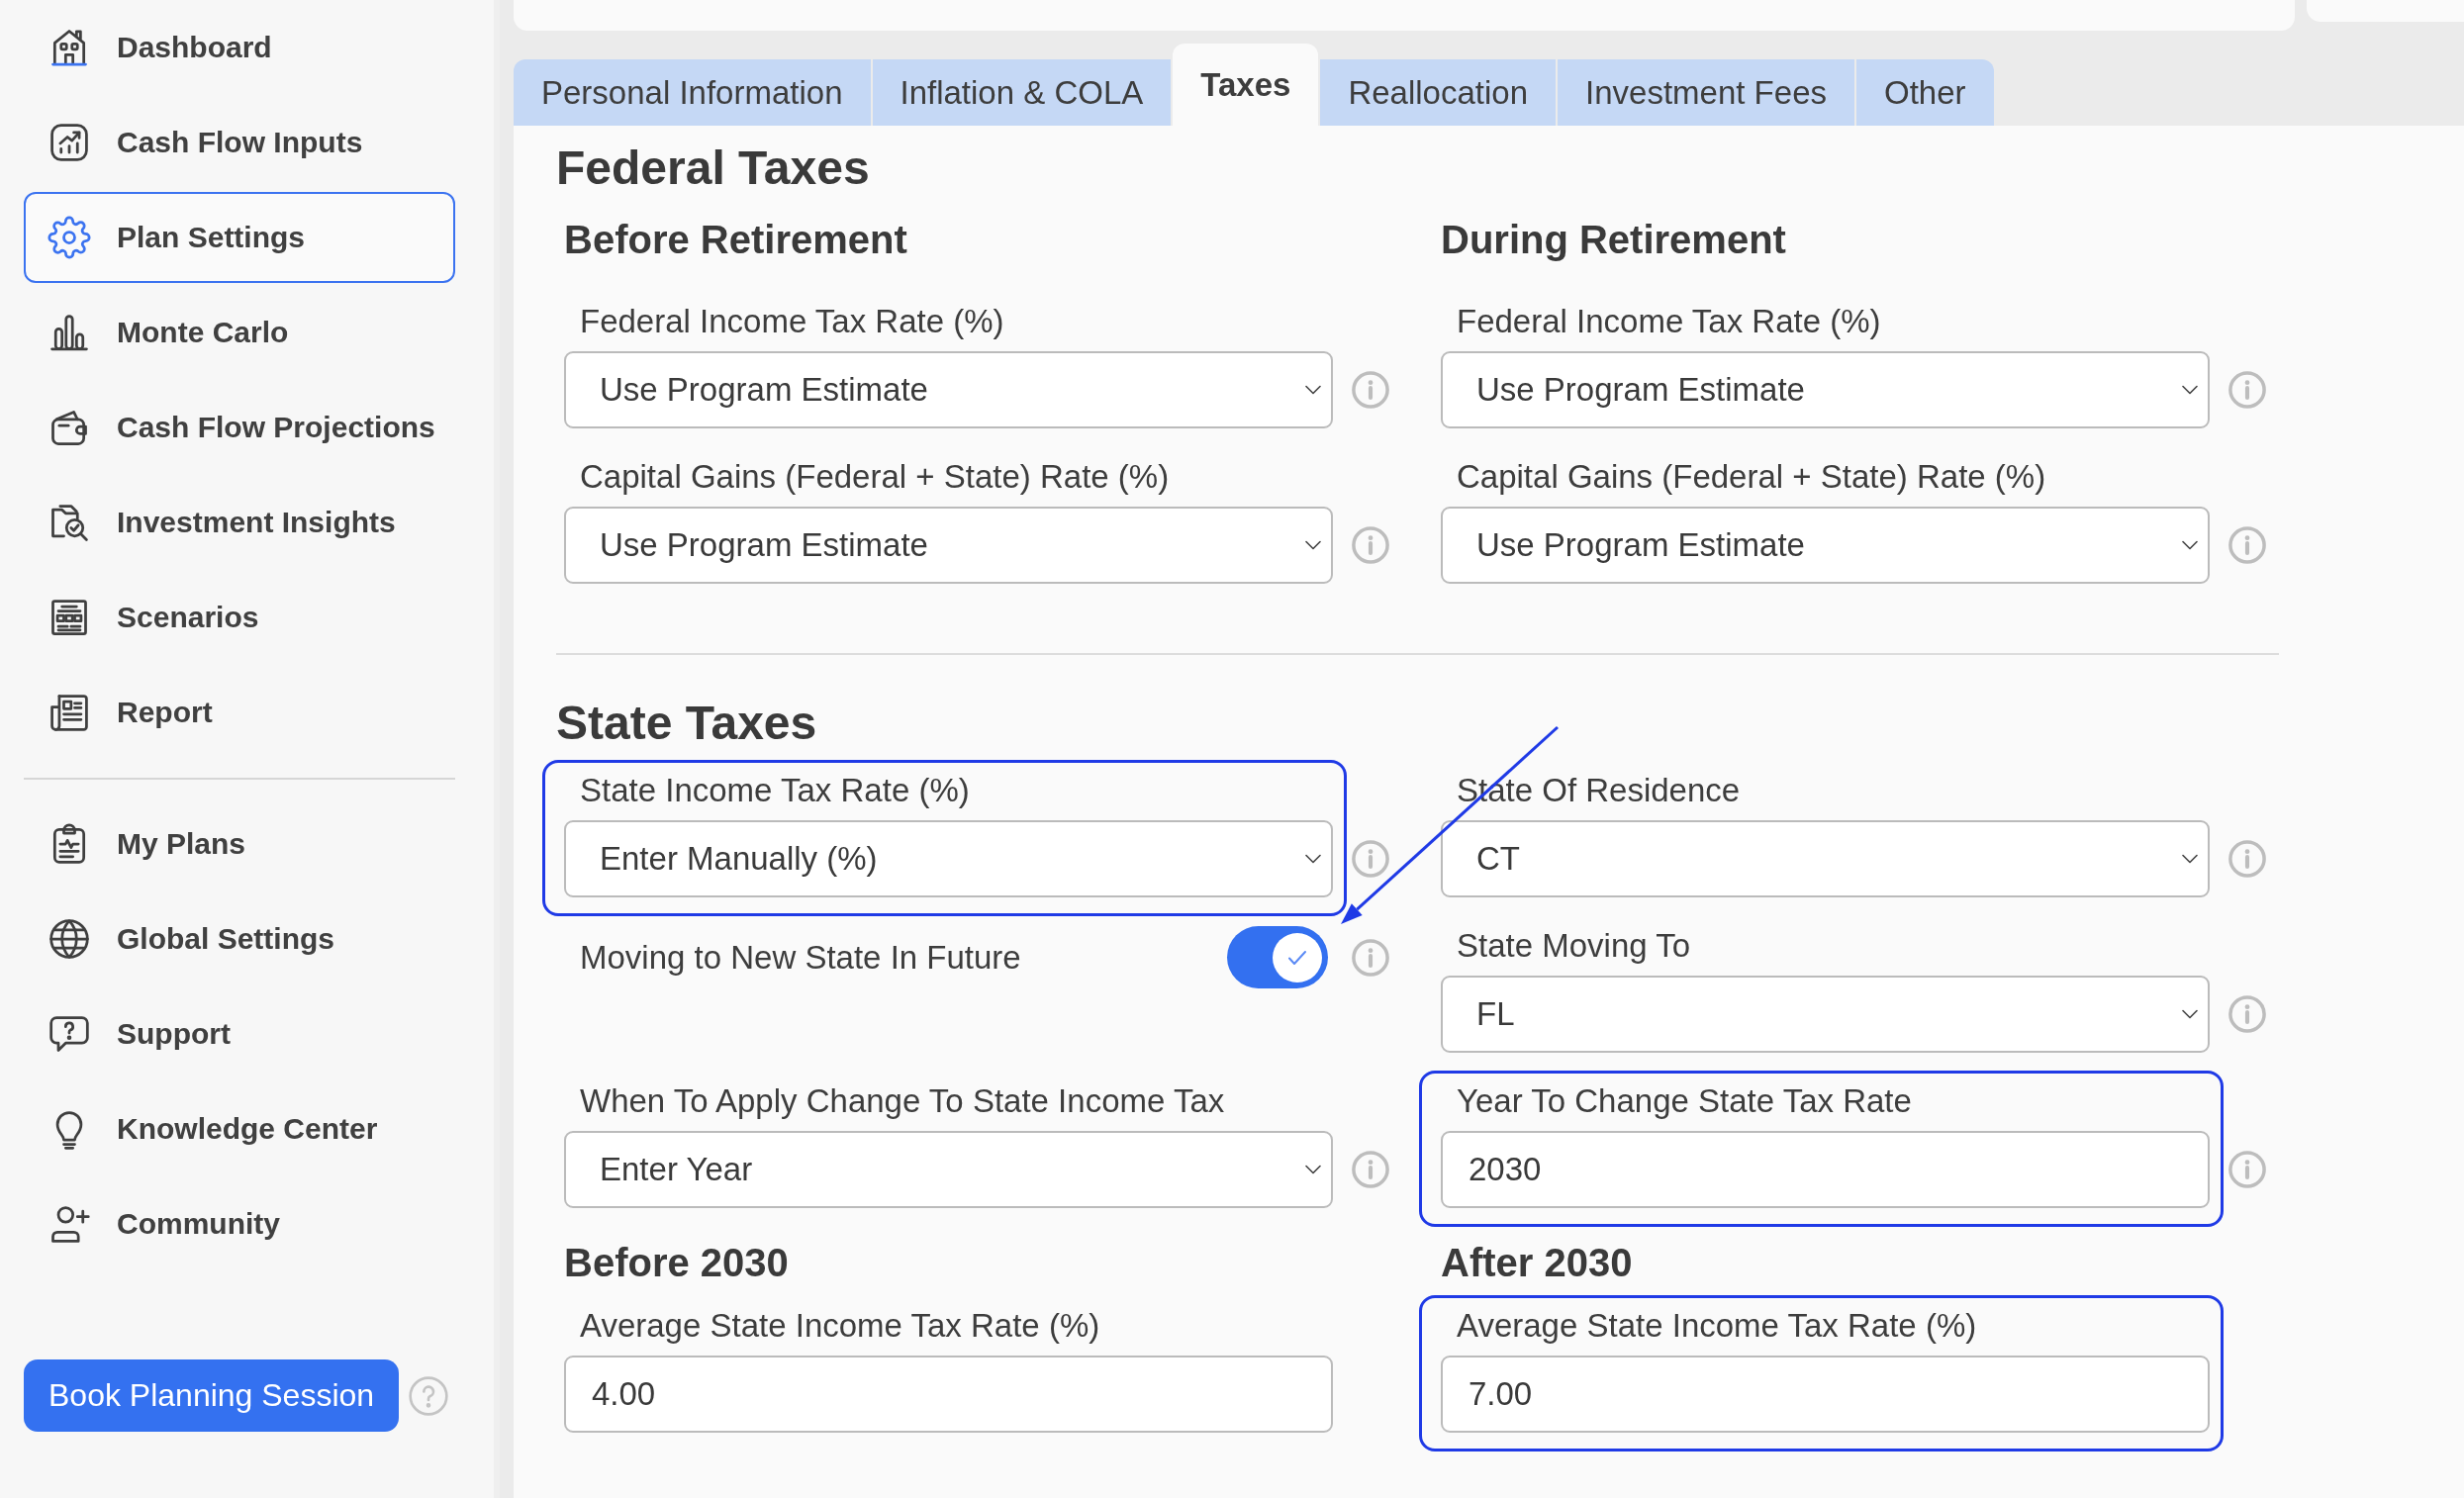  Describe the element at coordinates (239, 142) in the screenshot. I see `sidebar-item: Cash Flow Inputs` at that location.